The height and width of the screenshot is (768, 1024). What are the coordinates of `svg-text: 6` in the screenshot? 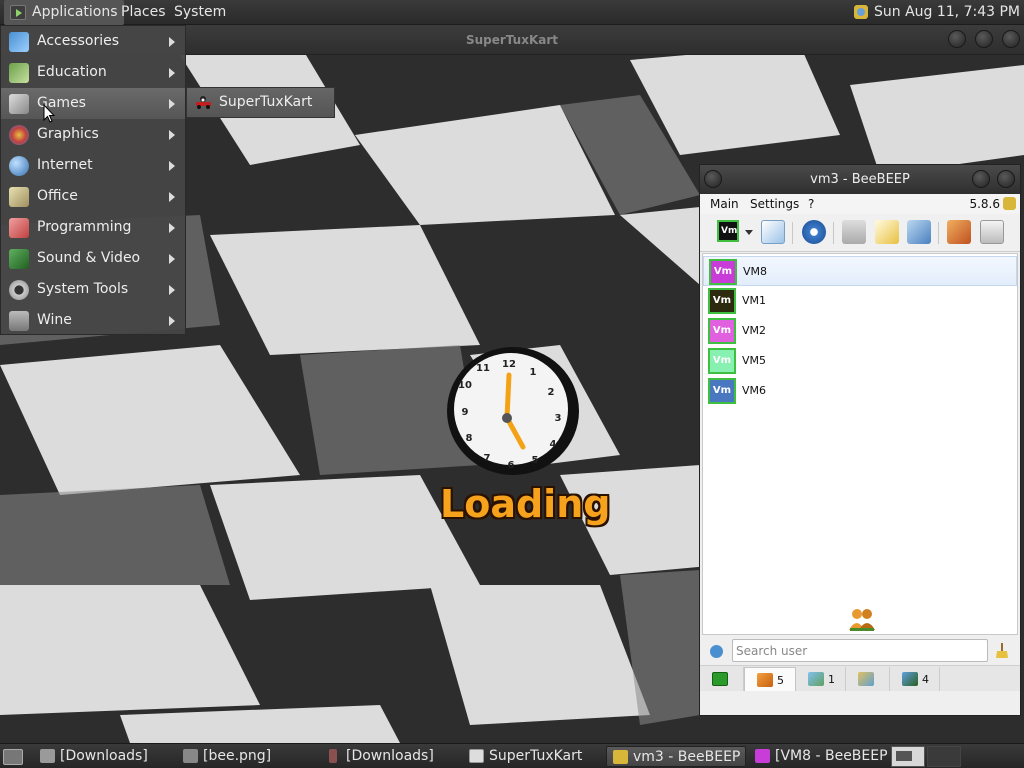 It's located at (511, 465).